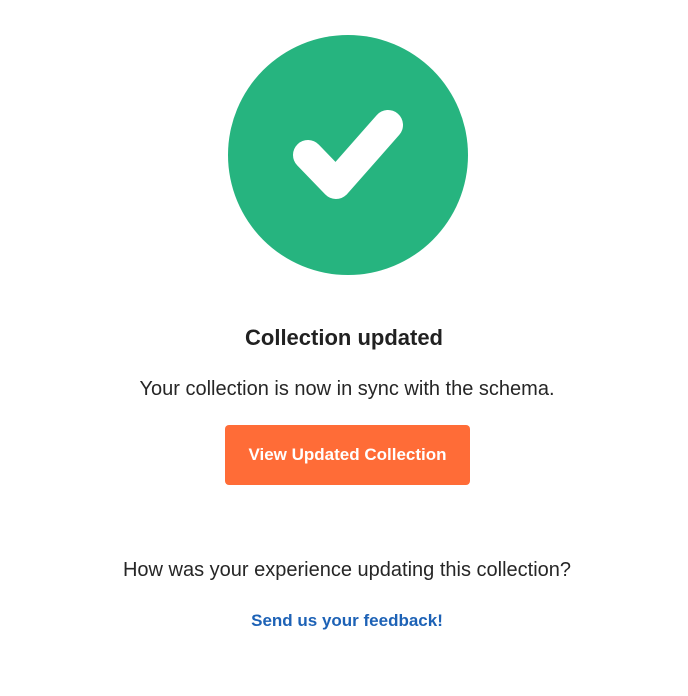  I want to click on page-title: Collection updated, so click(344, 337).